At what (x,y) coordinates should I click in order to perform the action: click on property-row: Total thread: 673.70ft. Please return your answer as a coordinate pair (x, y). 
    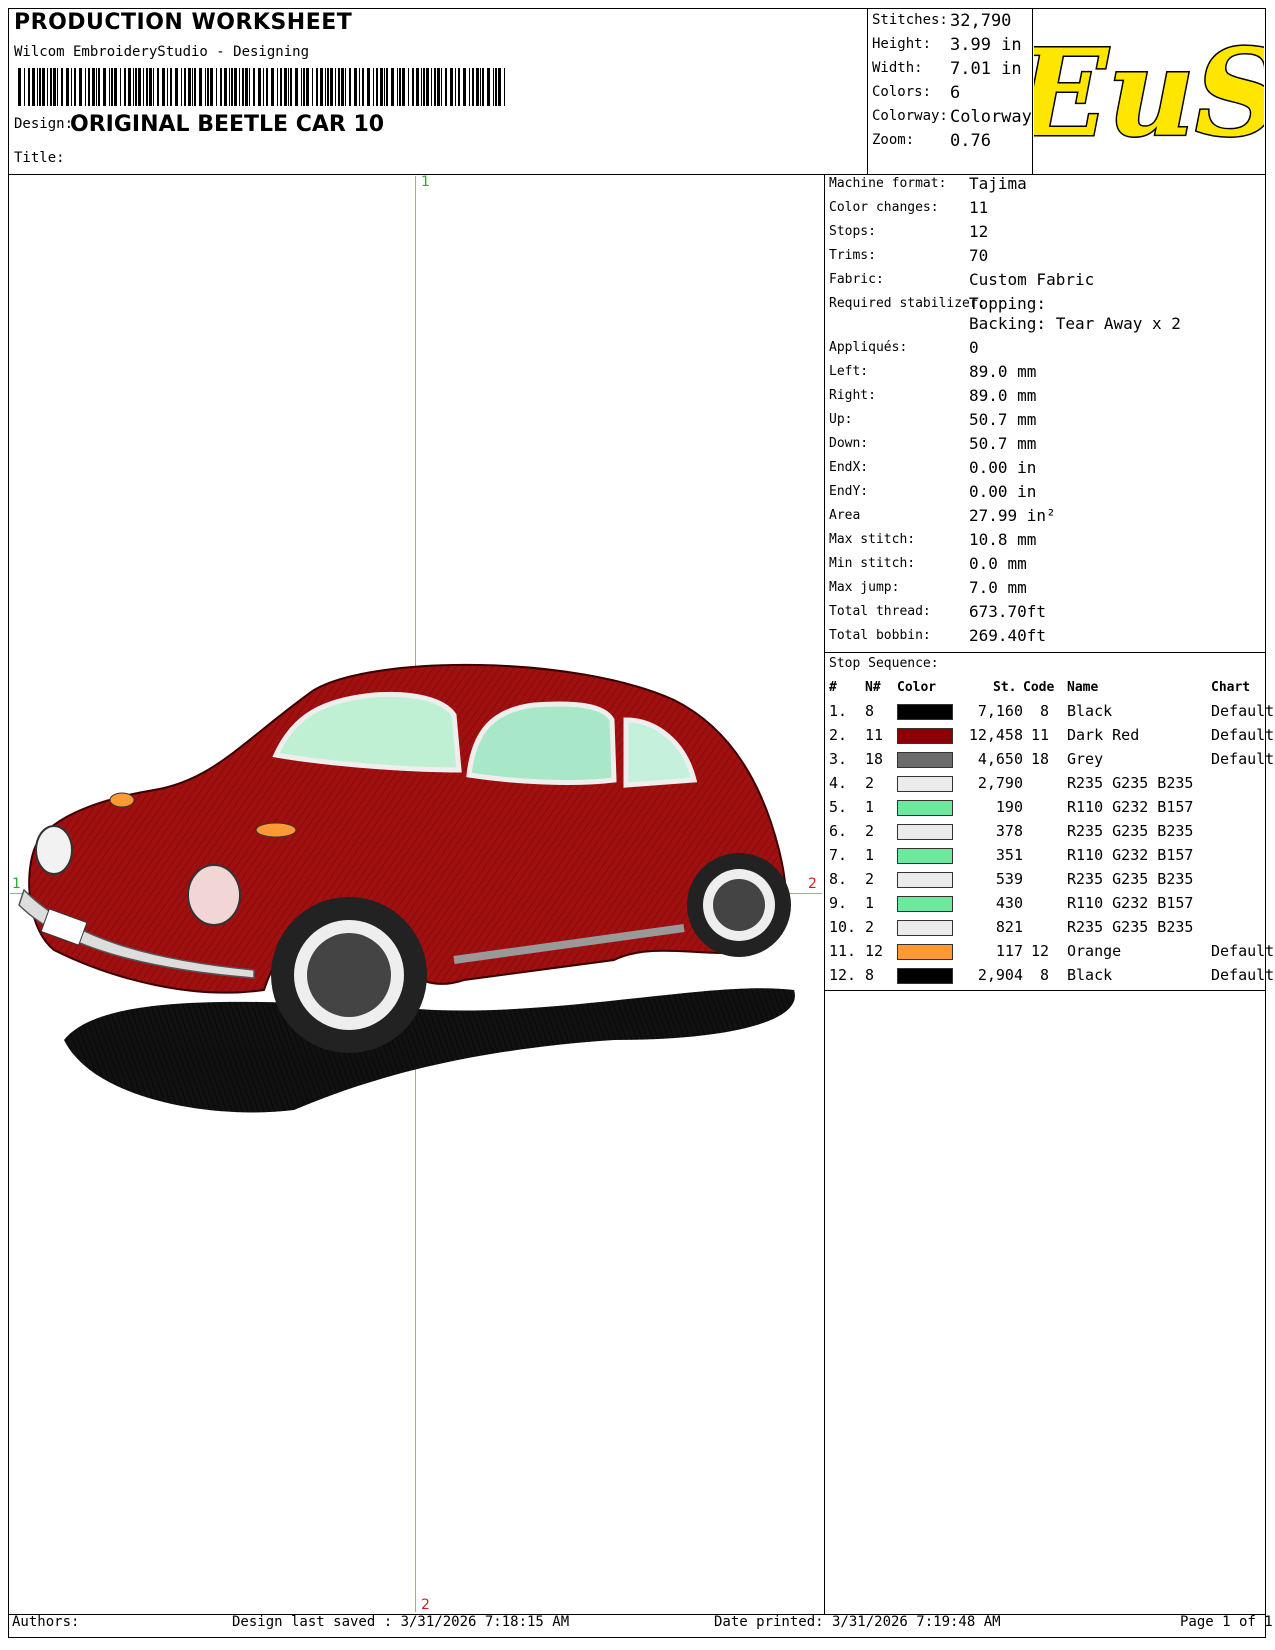
    Looking at the image, I should click on (937, 611).